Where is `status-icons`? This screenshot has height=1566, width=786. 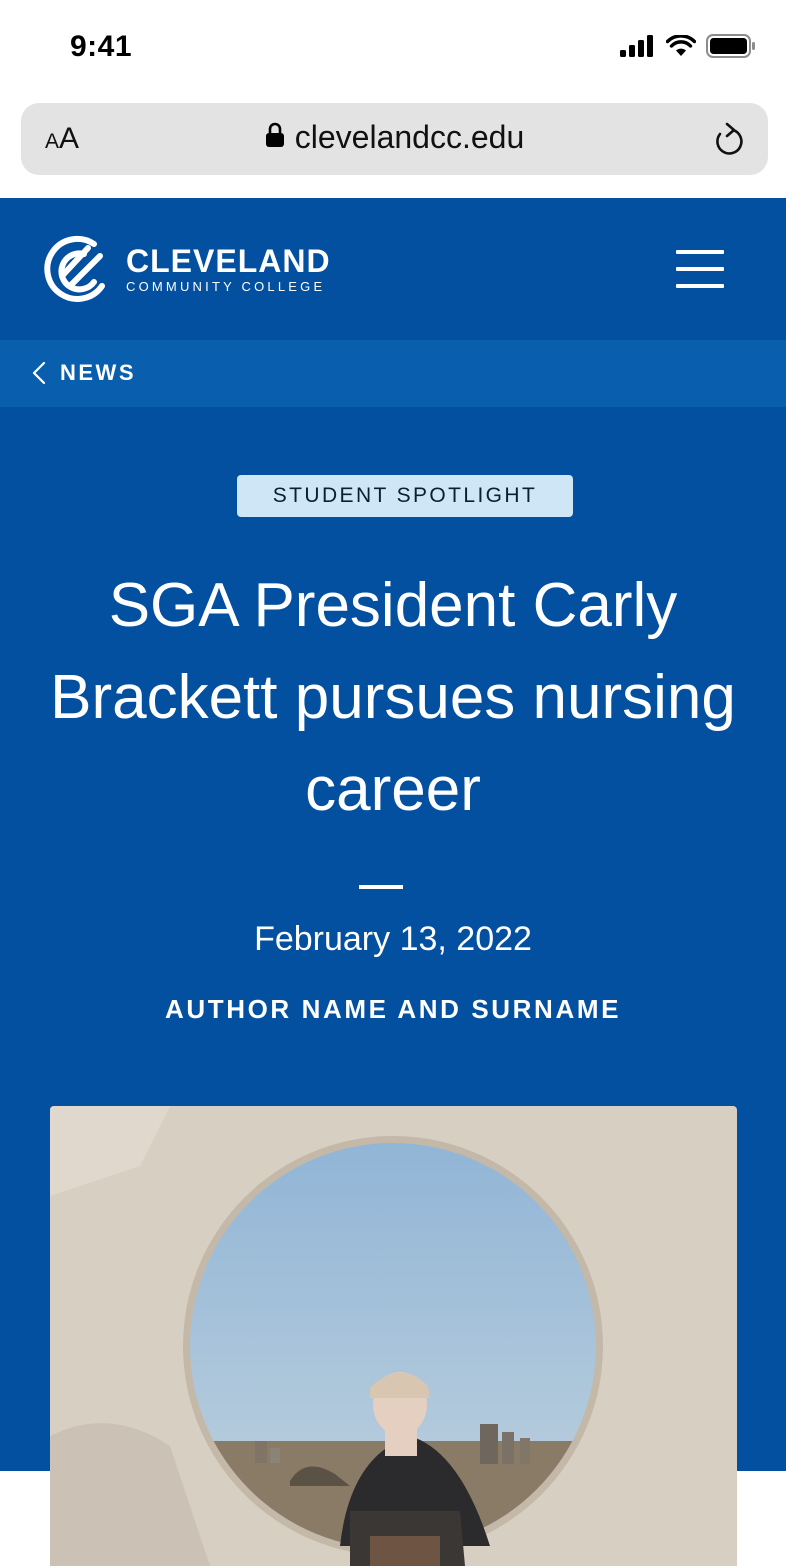 status-icons is located at coordinates (688, 46).